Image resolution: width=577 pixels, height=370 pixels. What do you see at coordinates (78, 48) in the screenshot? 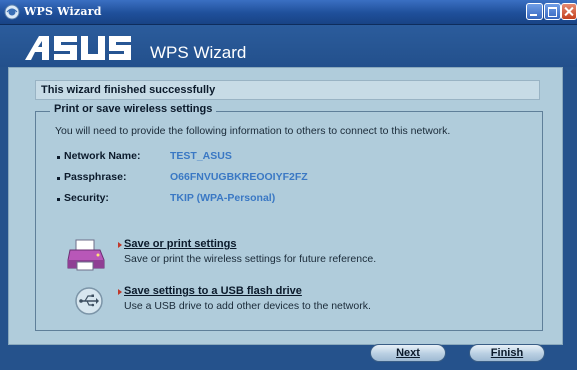
I see `asus-logo` at bounding box center [78, 48].